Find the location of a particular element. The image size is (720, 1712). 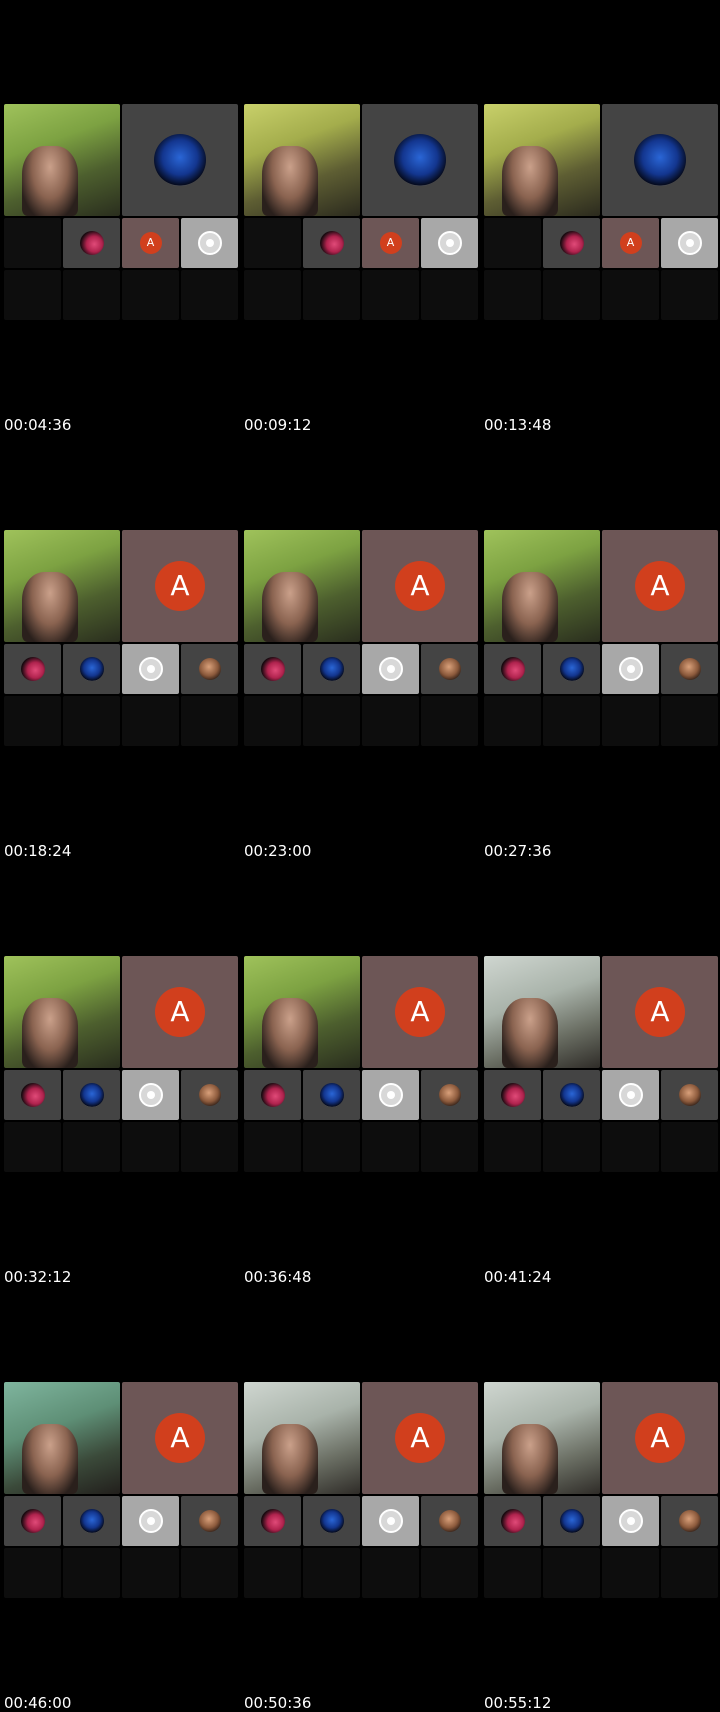

video-thumbnail: A 00:46:00 is located at coordinates (121, 1547).